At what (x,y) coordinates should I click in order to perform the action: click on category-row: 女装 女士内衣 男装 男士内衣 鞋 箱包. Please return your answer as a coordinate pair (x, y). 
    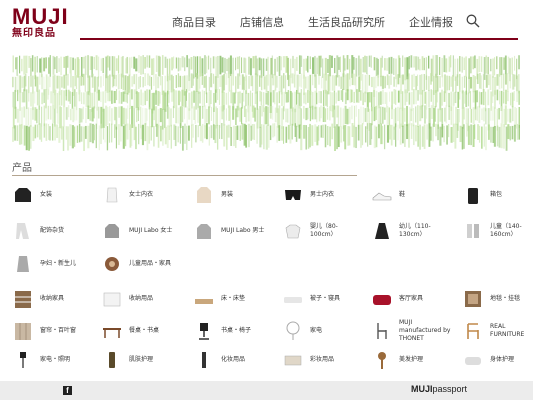
    Looking at the image, I should click on (267, 195).